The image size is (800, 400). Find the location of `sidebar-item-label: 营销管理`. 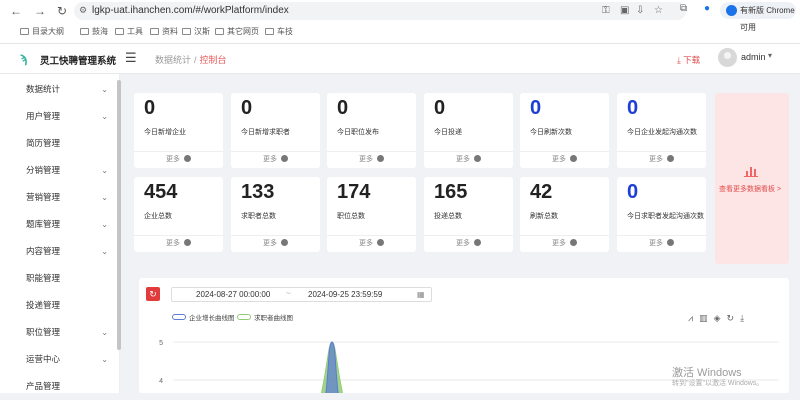

sidebar-item-label: 营销管理 is located at coordinates (43, 197).